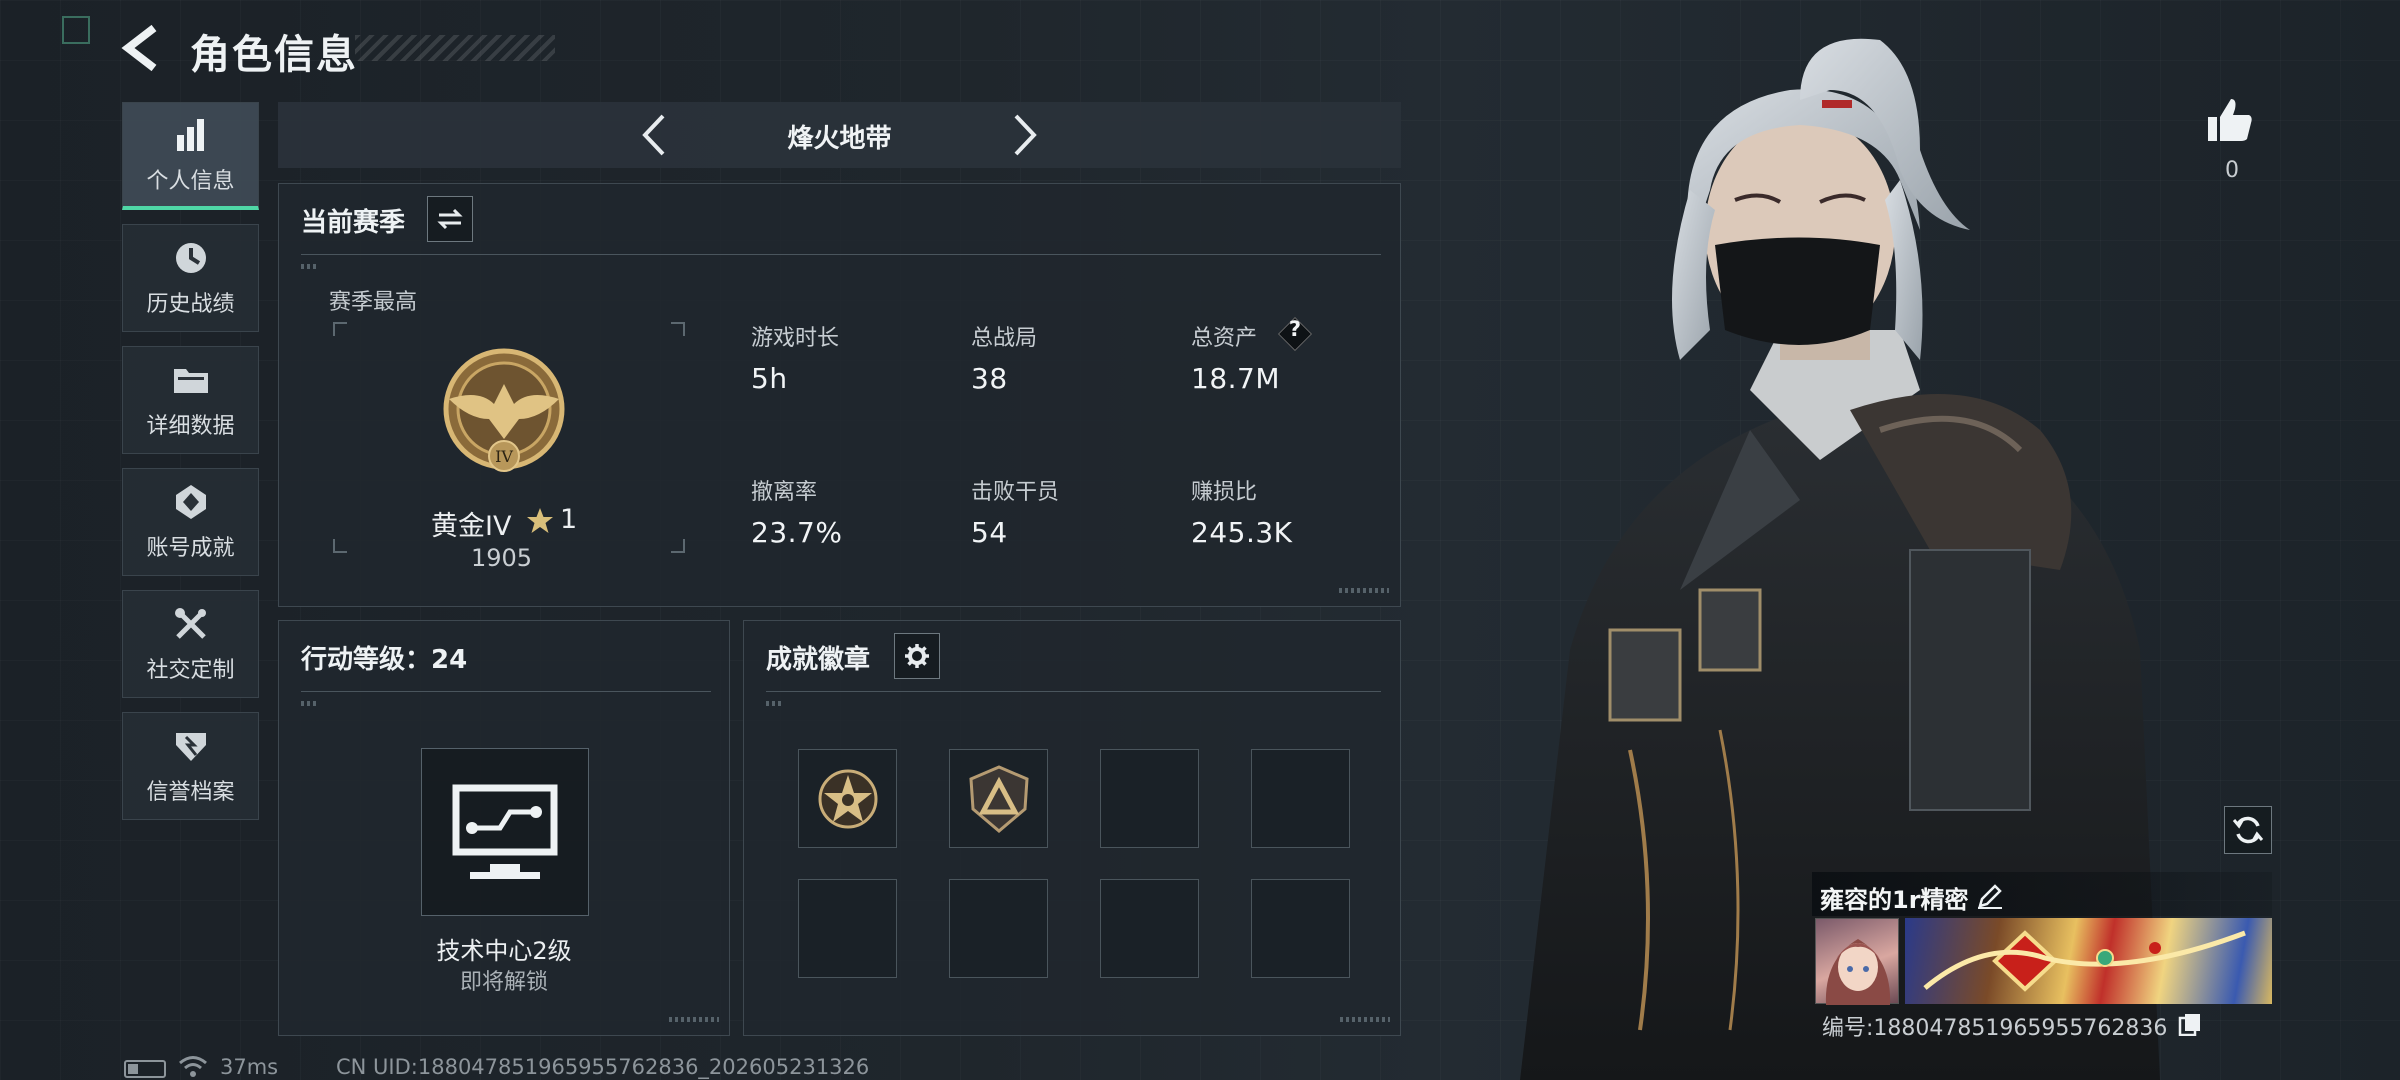 The height and width of the screenshot is (1080, 2400). What do you see at coordinates (353, 223) in the screenshot?
I see `season-title: 当前赛季` at bounding box center [353, 223].